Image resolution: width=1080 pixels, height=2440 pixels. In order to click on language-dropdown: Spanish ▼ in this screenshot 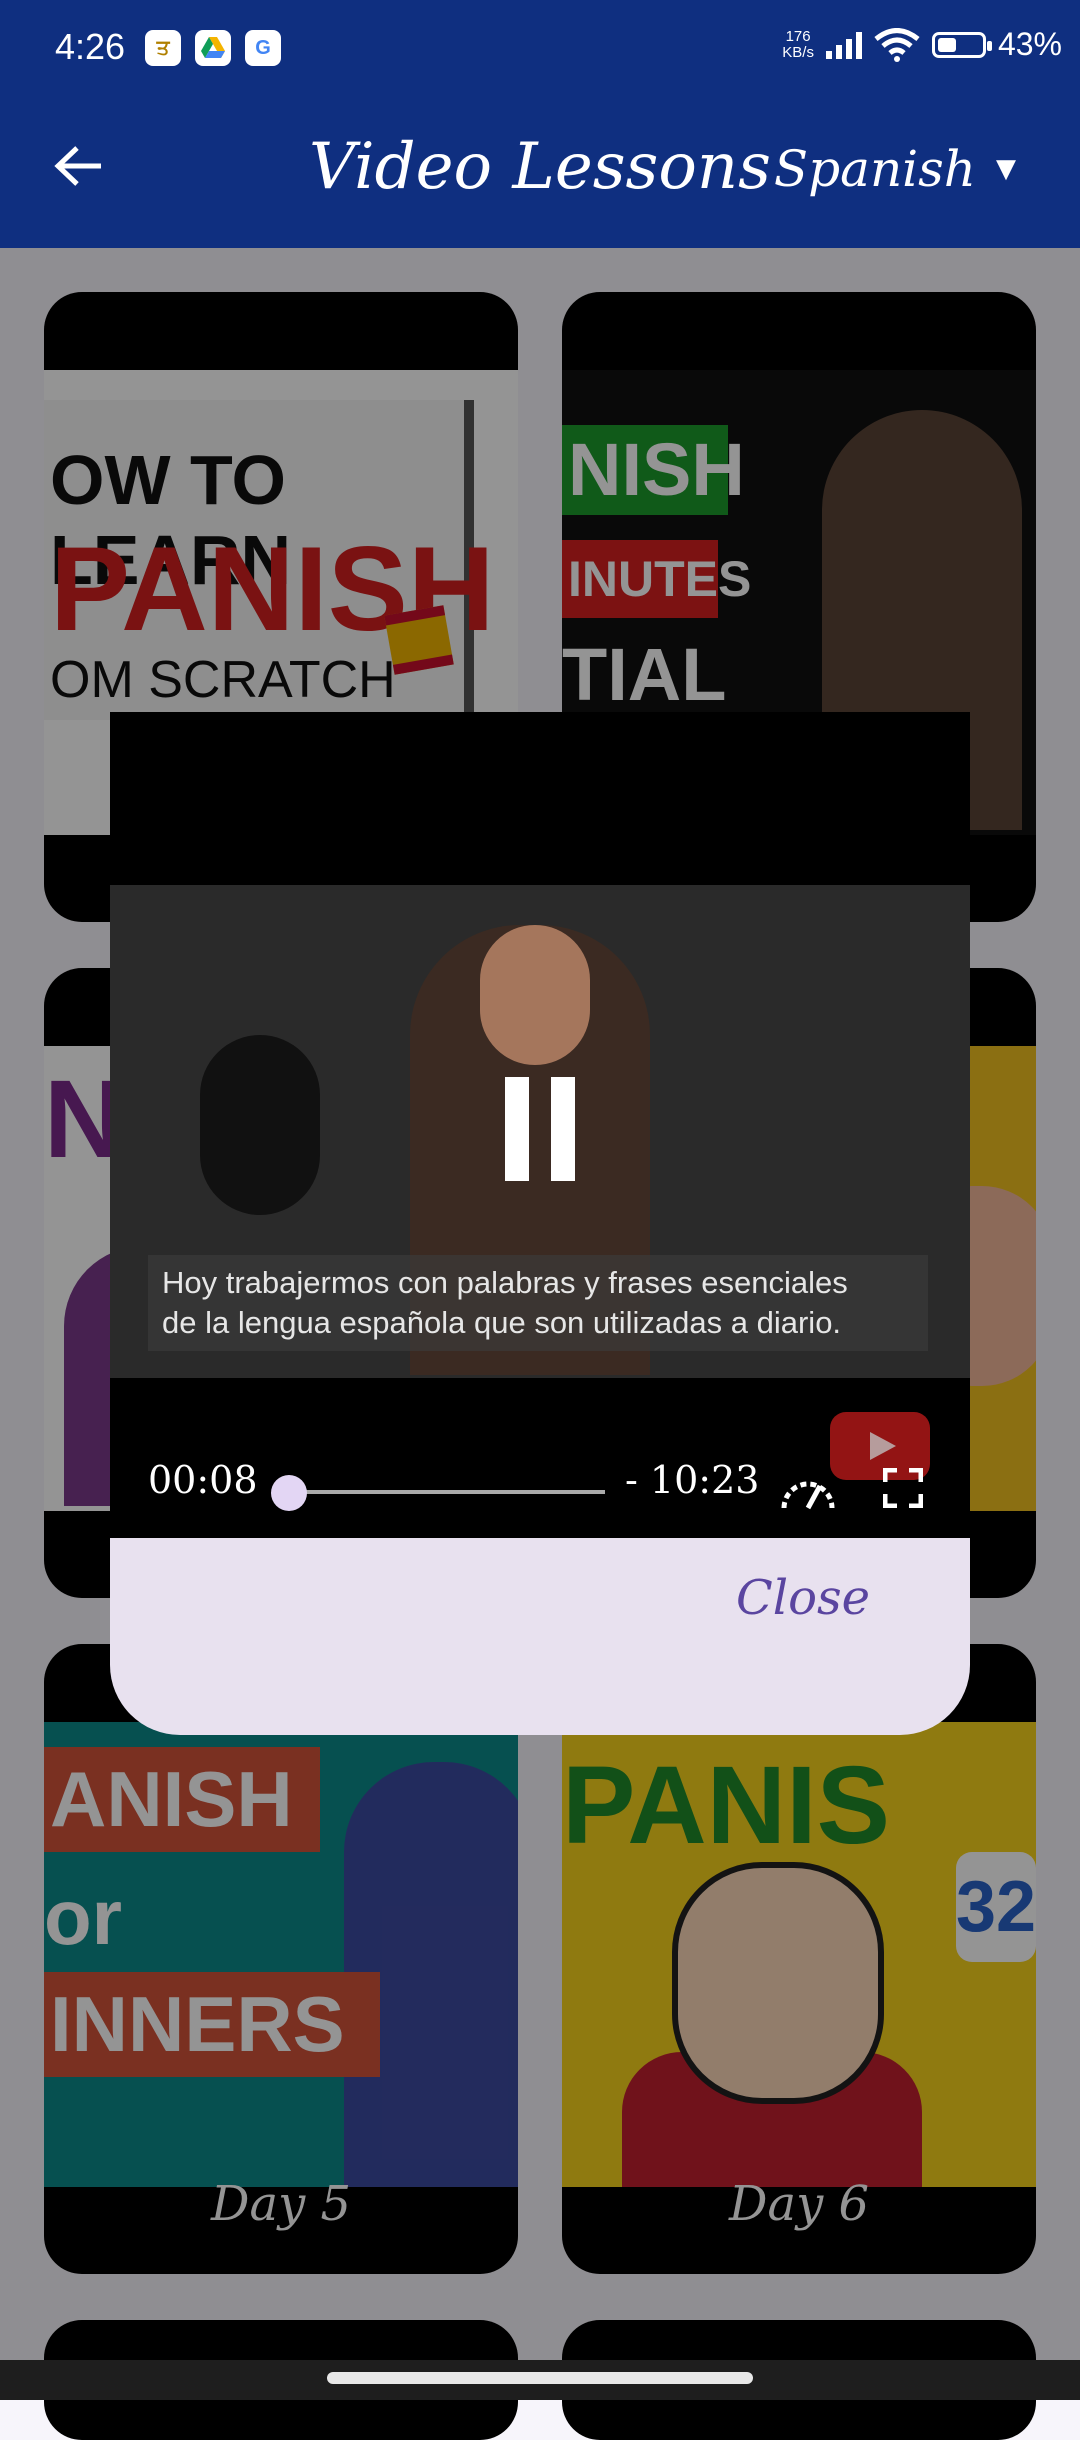, I will do `click(895, 169)`.